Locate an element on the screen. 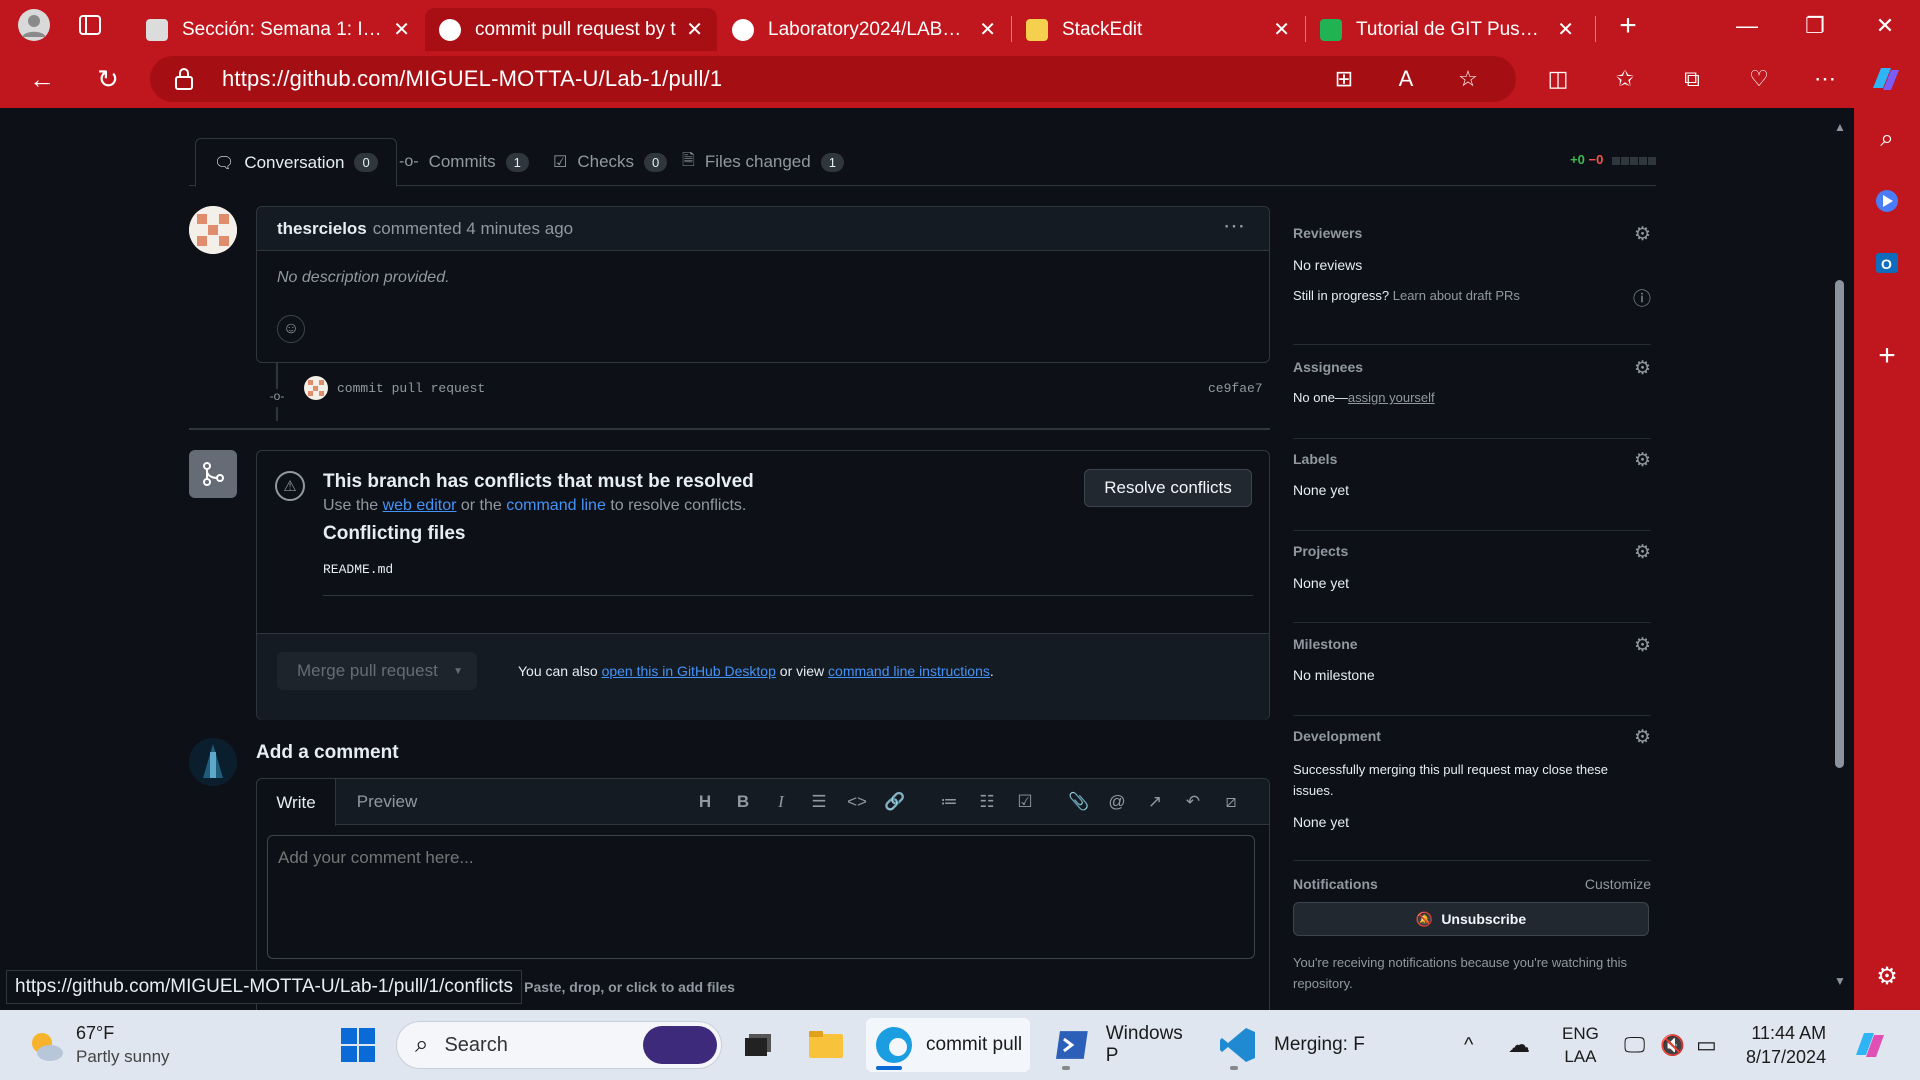 The height and width of the screenshot is (1080, 1920). author-avatar is located at coordinates (213, 230).